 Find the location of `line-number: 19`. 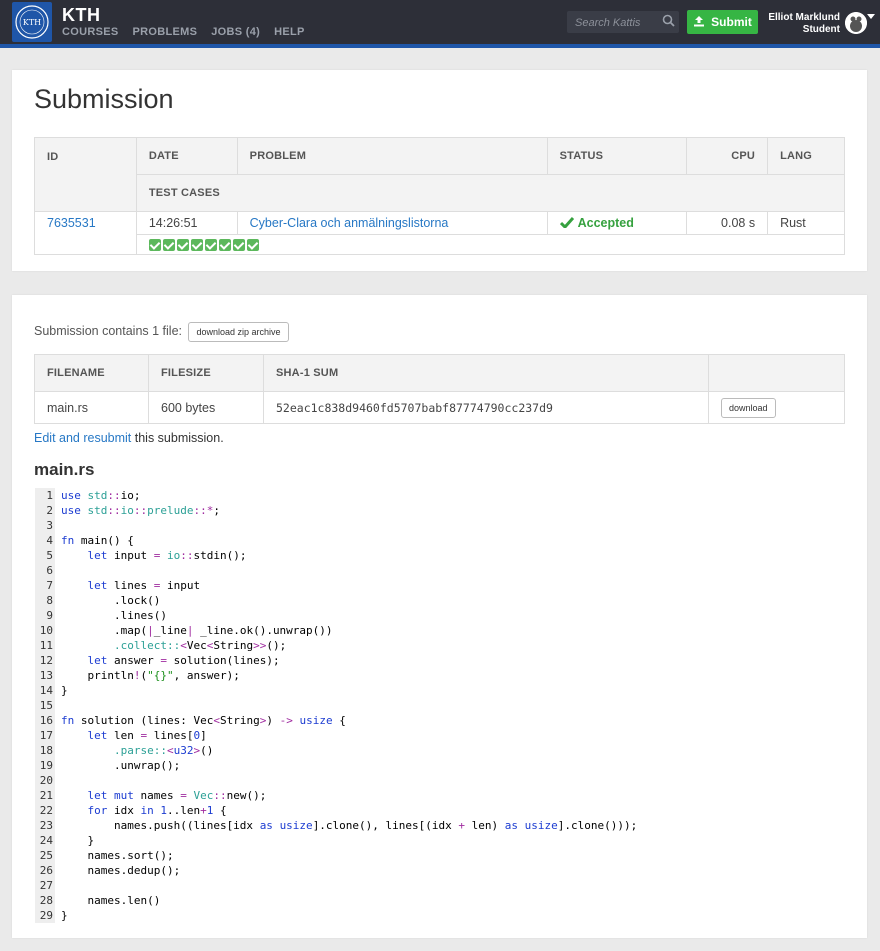

line-number: 19 is located at coordinates (45, 765).